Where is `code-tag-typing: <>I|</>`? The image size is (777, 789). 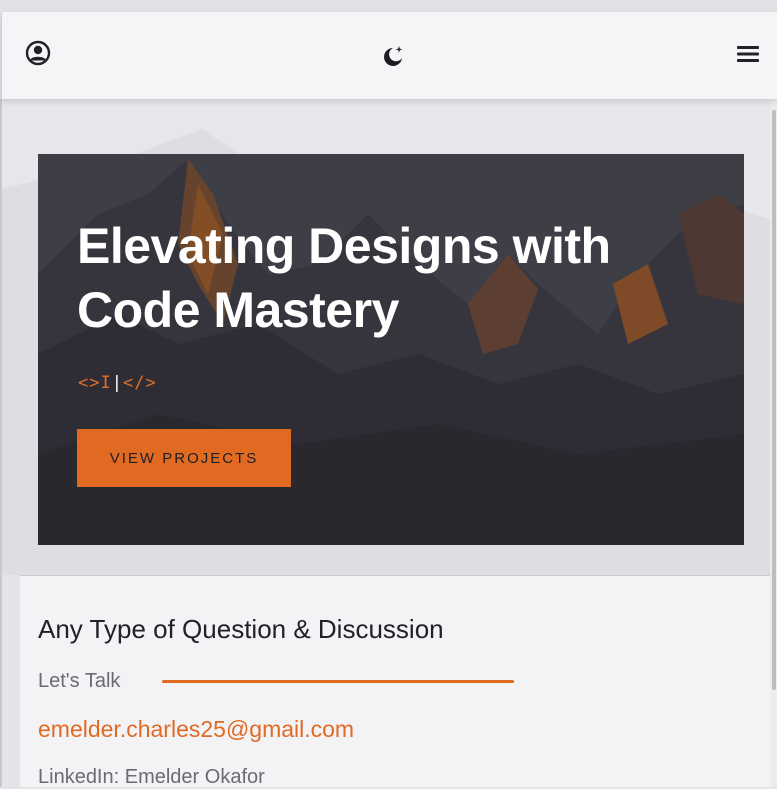 code-tag-typing: <>I|</> is located at coordinates (117, 383).